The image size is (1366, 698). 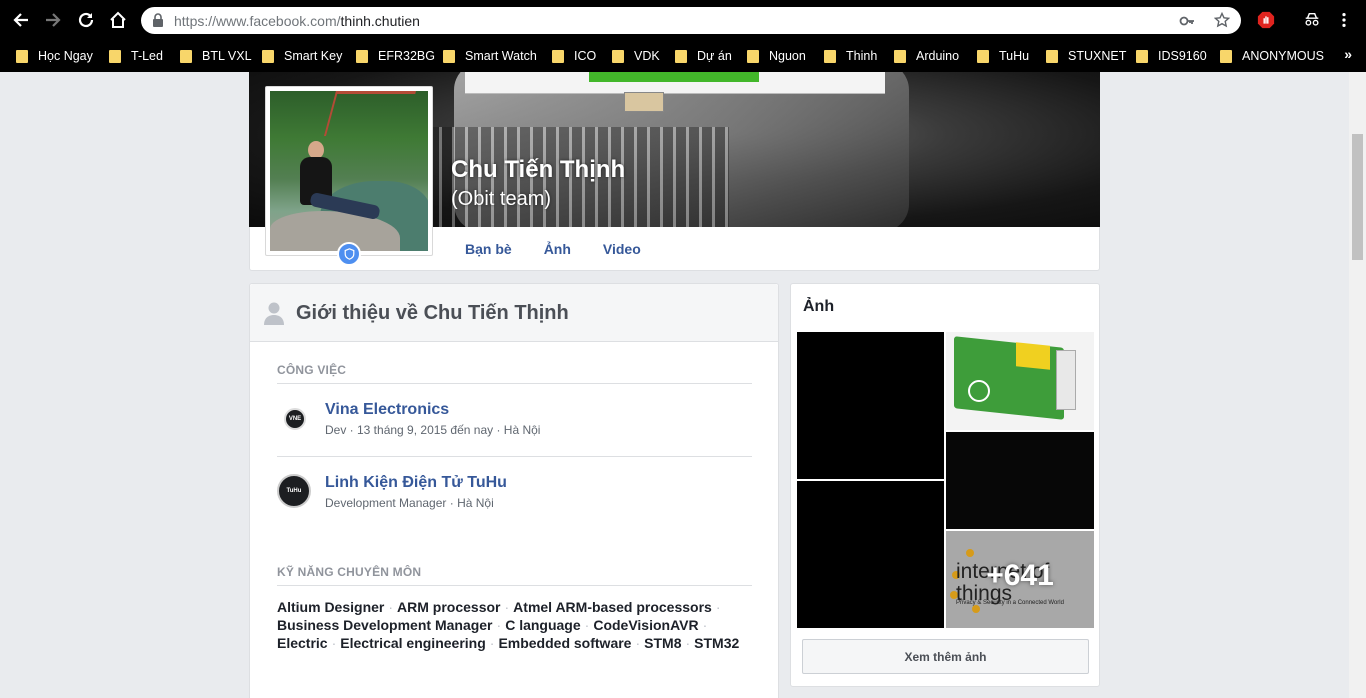 I want to click on home-icon, so click(x=118, y=20).